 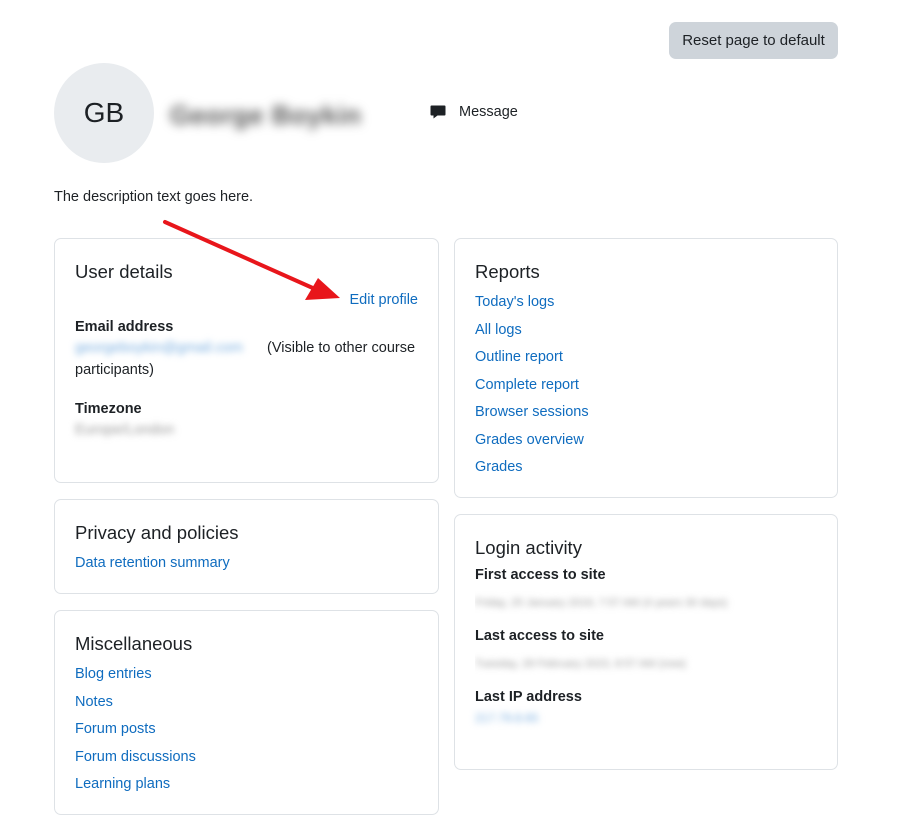 What do you see at coordinates (94, 702) in the screenshot?
I see `notes-link: Notes` at bounding box center [94, 702].